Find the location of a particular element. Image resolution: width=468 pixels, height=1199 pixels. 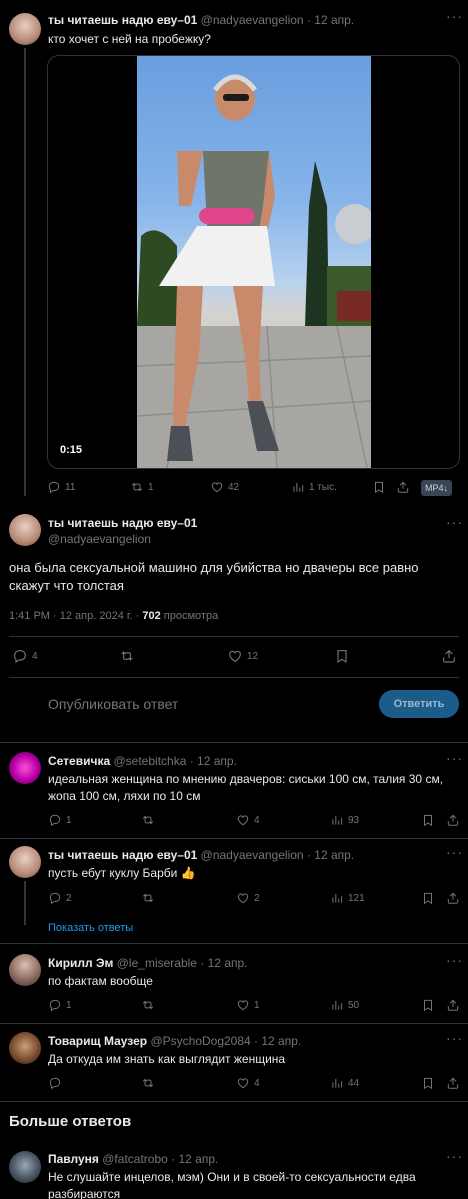

reply-count: 2 is located at coordinates (69, 898).